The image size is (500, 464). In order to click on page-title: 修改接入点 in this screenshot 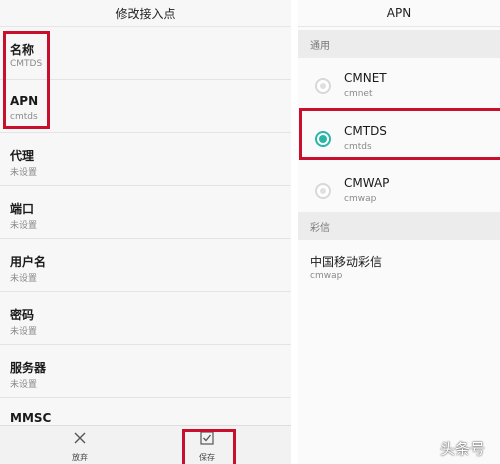, I will do `click(145, 13)`.